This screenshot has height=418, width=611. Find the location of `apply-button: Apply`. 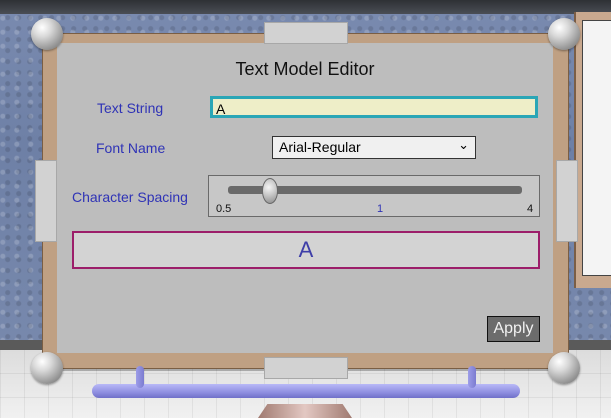

apply-button: Apply is located at coordinates (513, 329).